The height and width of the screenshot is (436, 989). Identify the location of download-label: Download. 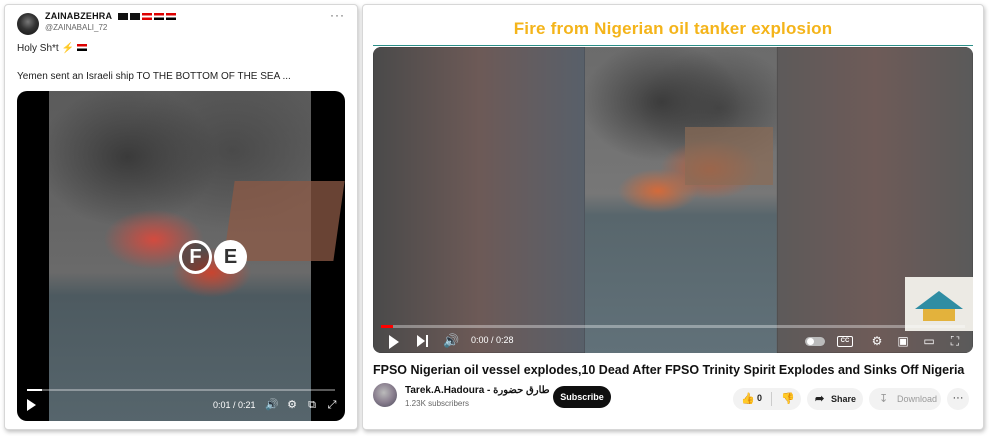
(917, 399).